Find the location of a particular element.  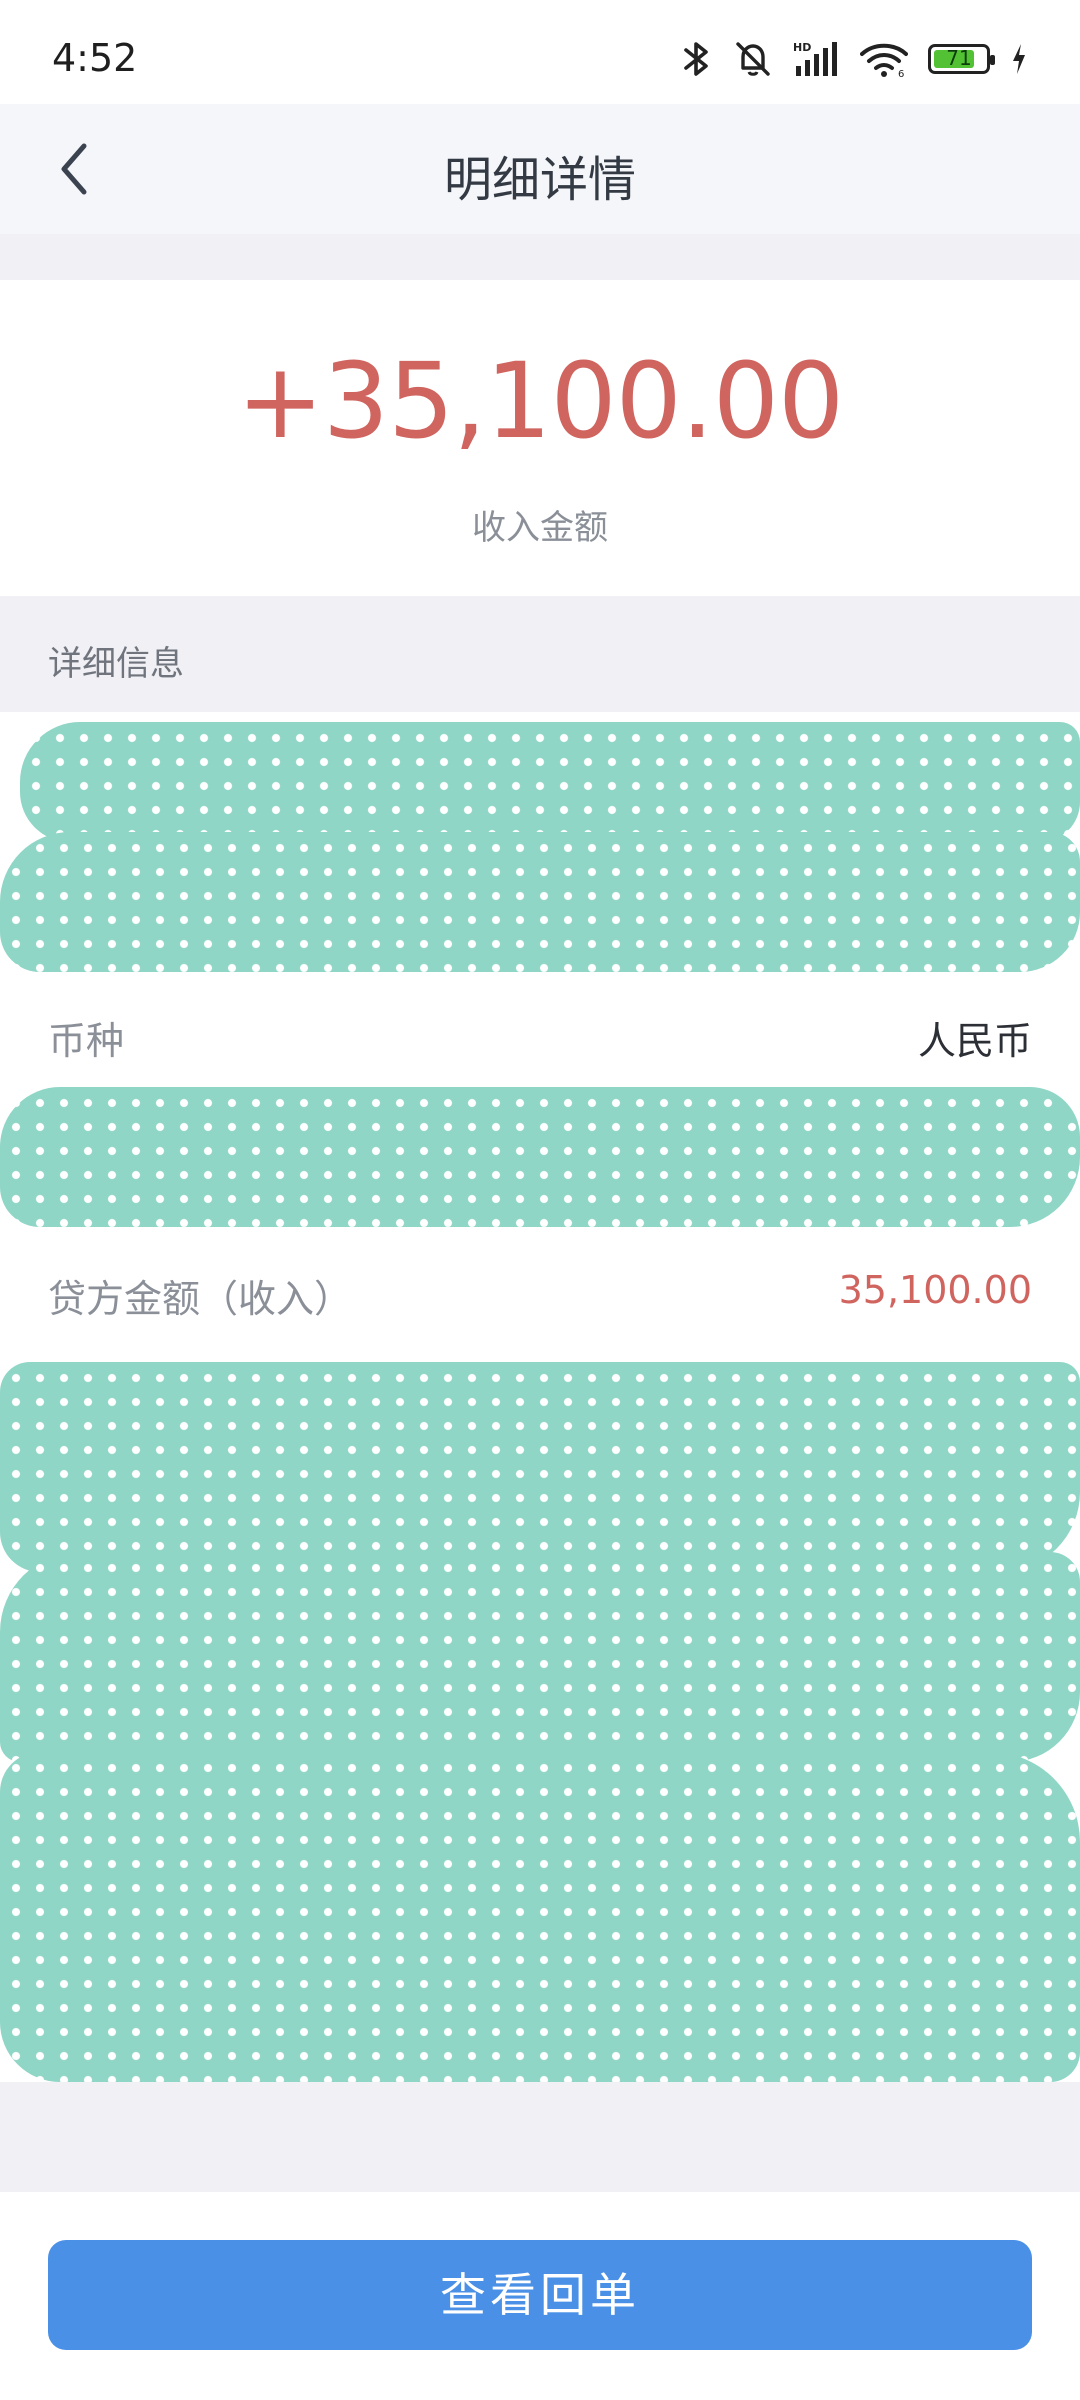

amount-value: +35,100.00 is located at coordinates (540, 401).